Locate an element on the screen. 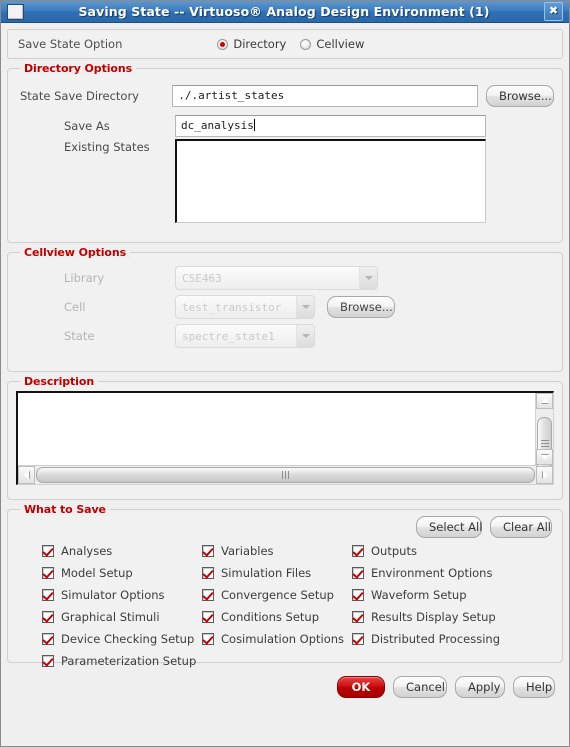 Image resolution: width=570 pixels, height=747 pixels. checkbox-item: Graphical Stimuli is located at coordinates (122, 617).